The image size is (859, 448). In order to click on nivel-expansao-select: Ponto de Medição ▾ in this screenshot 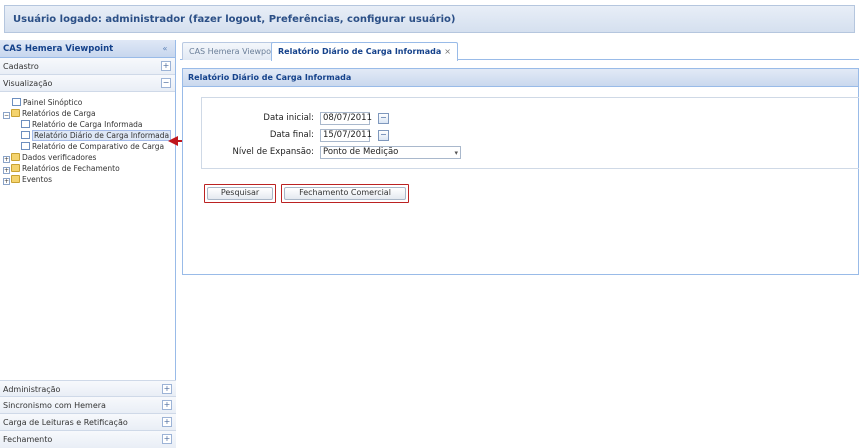, I will do `click(390, 152)`.